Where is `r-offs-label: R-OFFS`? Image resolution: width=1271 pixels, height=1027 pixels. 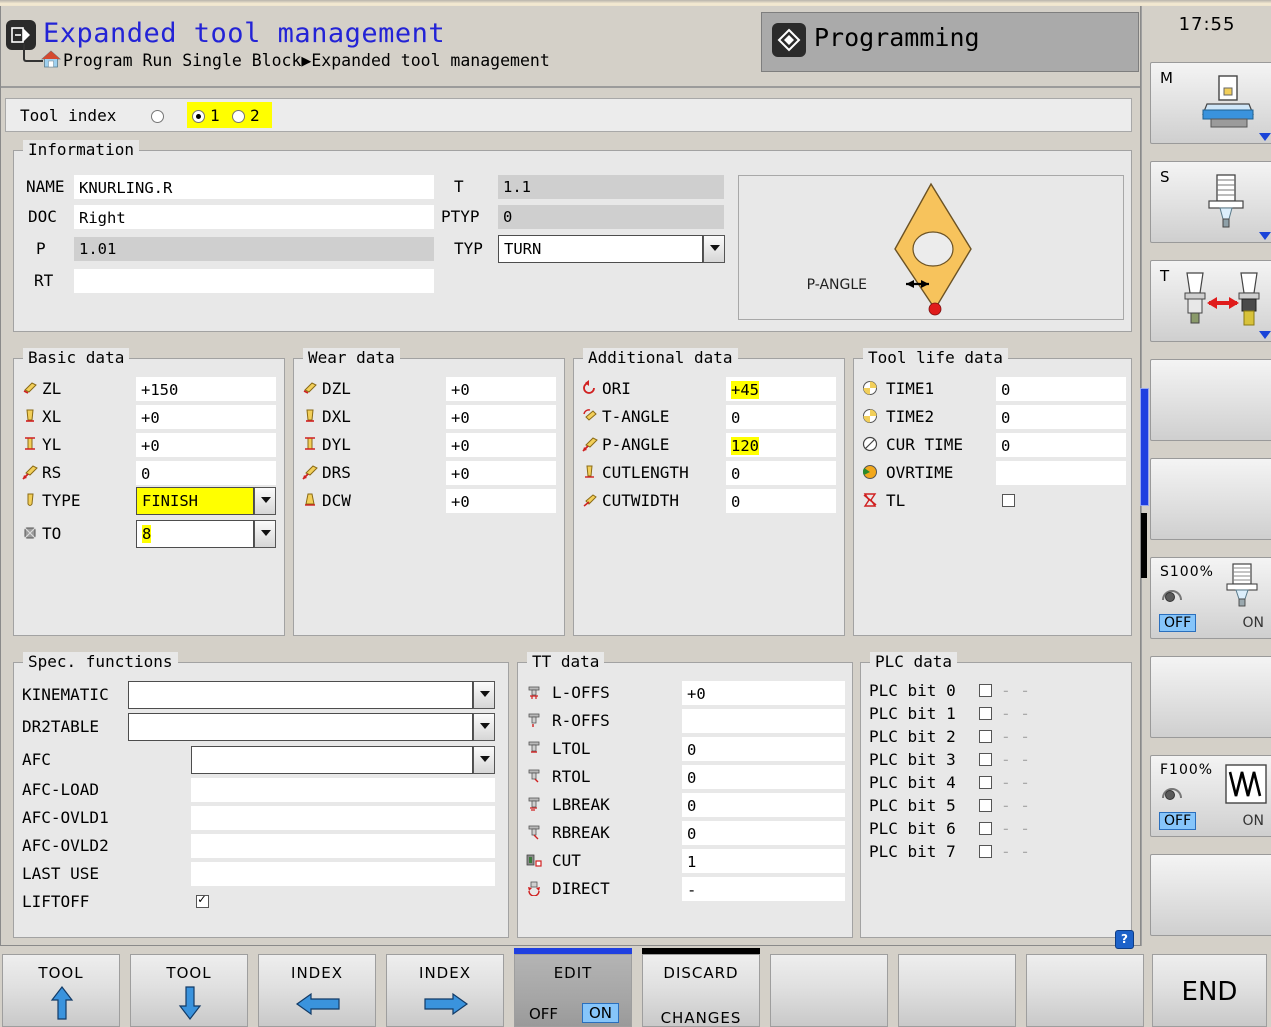
r-offs-label: R-OFFS is located at coordinates (581, 720).